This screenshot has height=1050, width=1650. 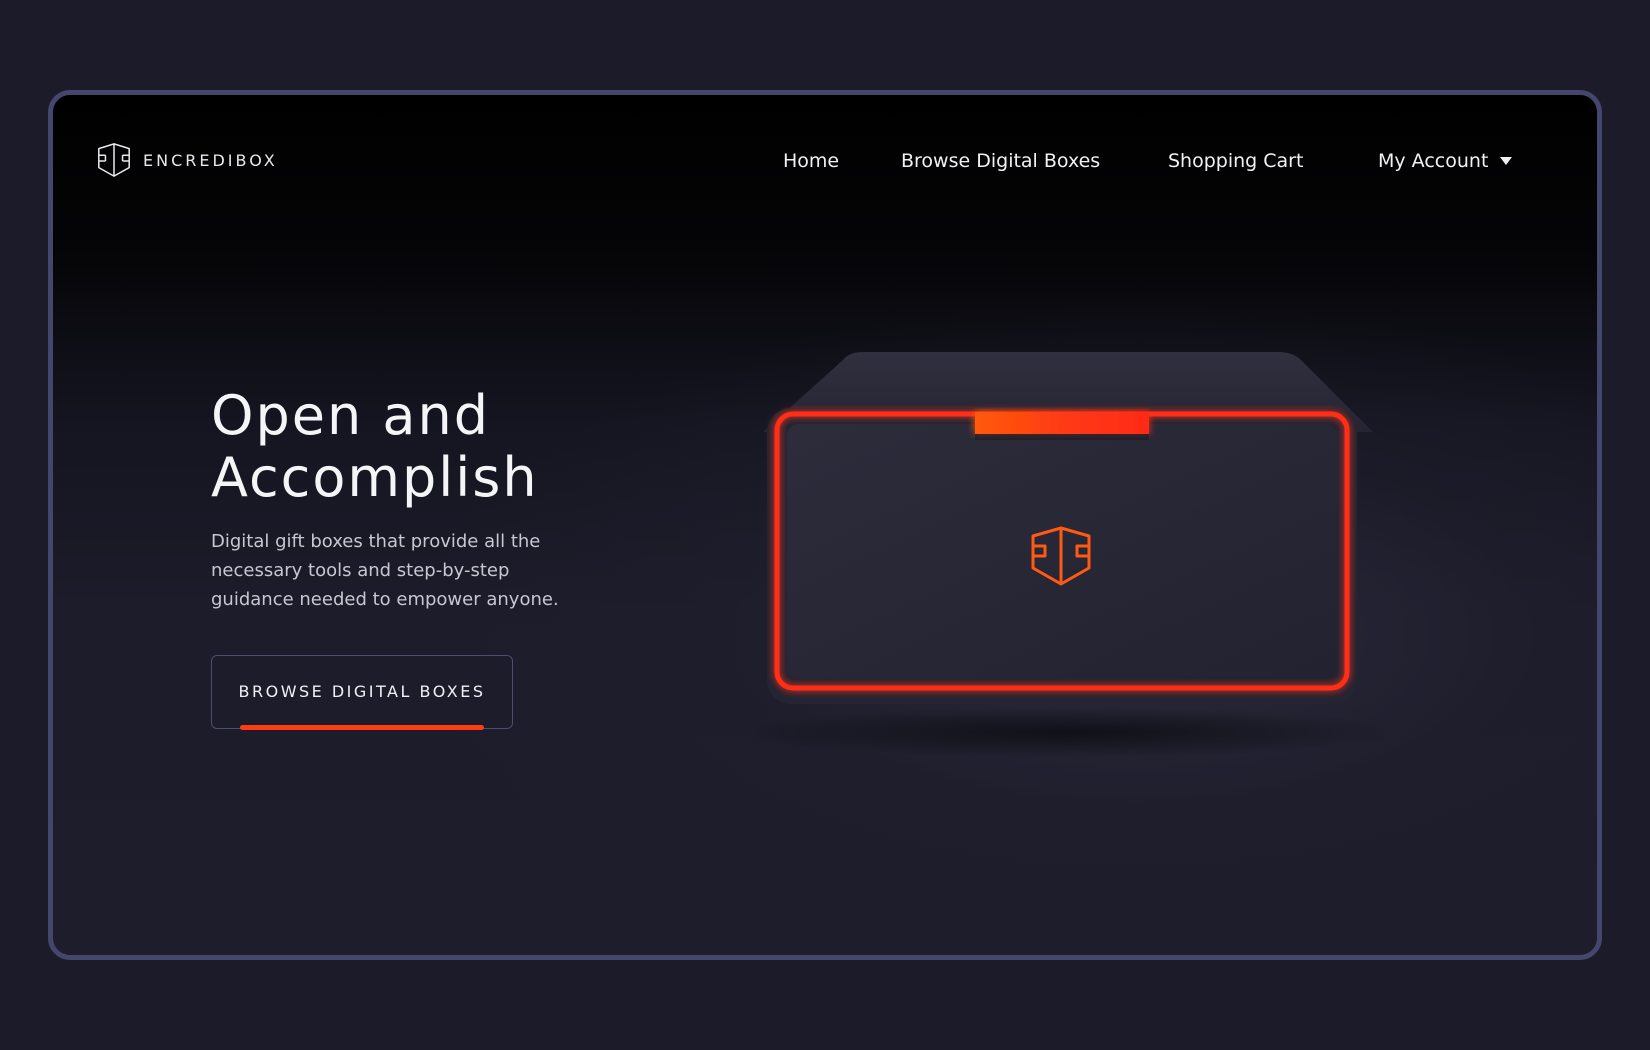 I want to click on nav-my-account-label: My Account, so click(x=1433, y=161).